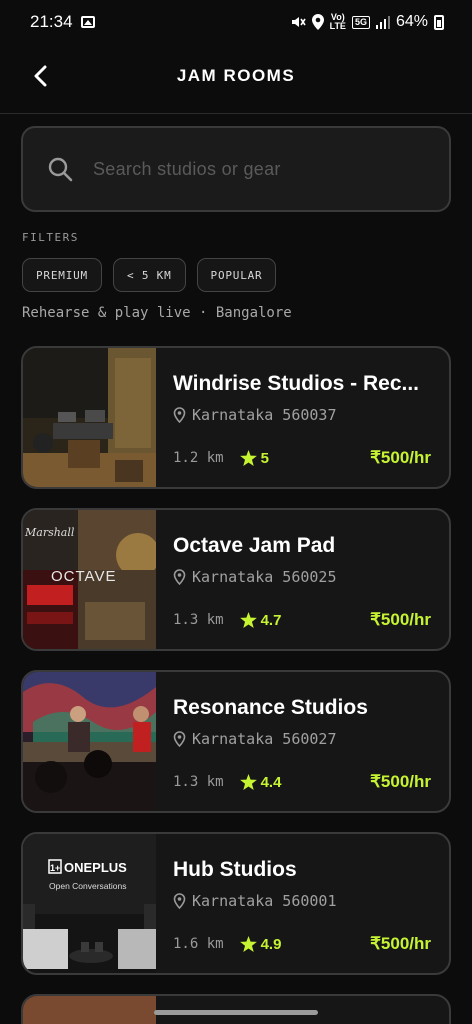  What do you see at coordinates (62, 275) in the screenshot?
I see `filter-chip-premium: PREMIUM` at bounding box center [62, 275].